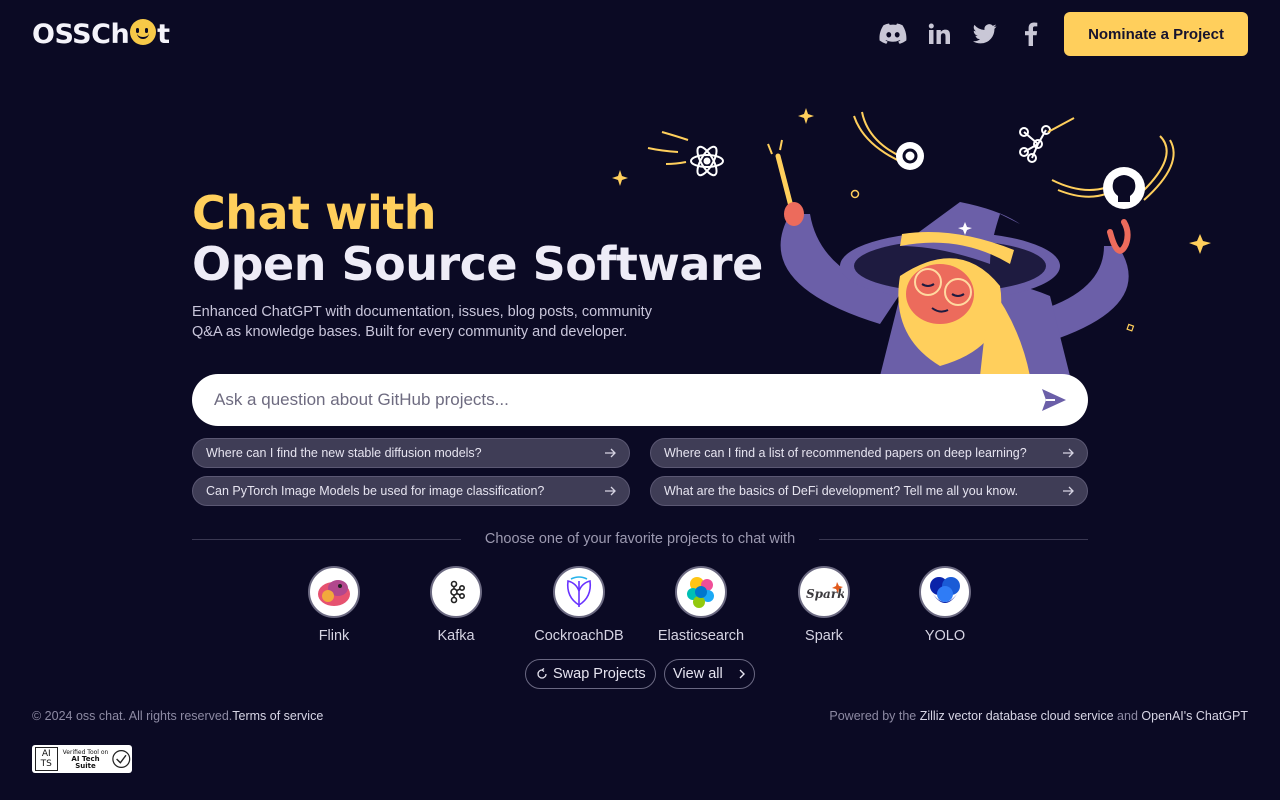 Image resolution: width=1280 pixels, height=800 pixels. What do you see at coordinates (456, 592) in the screenshot?
I see `kafka-logo-icon` at bounding box center [456, 592].